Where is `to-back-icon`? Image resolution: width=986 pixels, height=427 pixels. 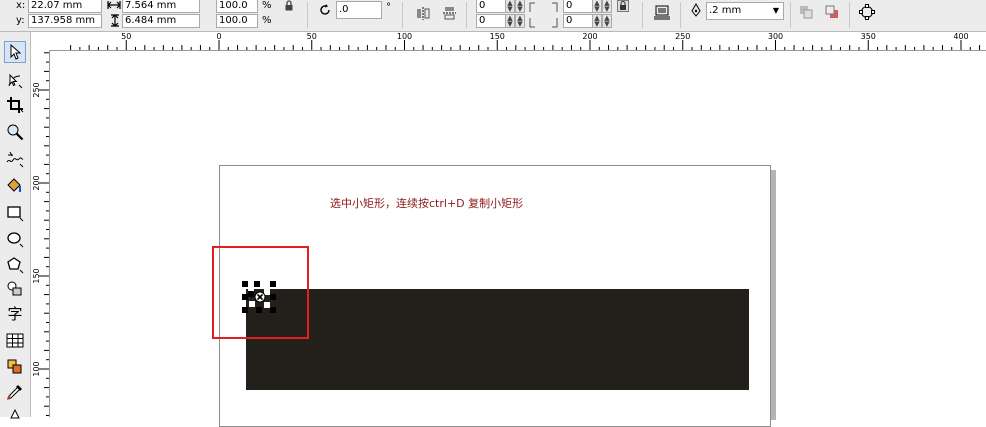
to-back-icon is located at coordinates (832, 12).